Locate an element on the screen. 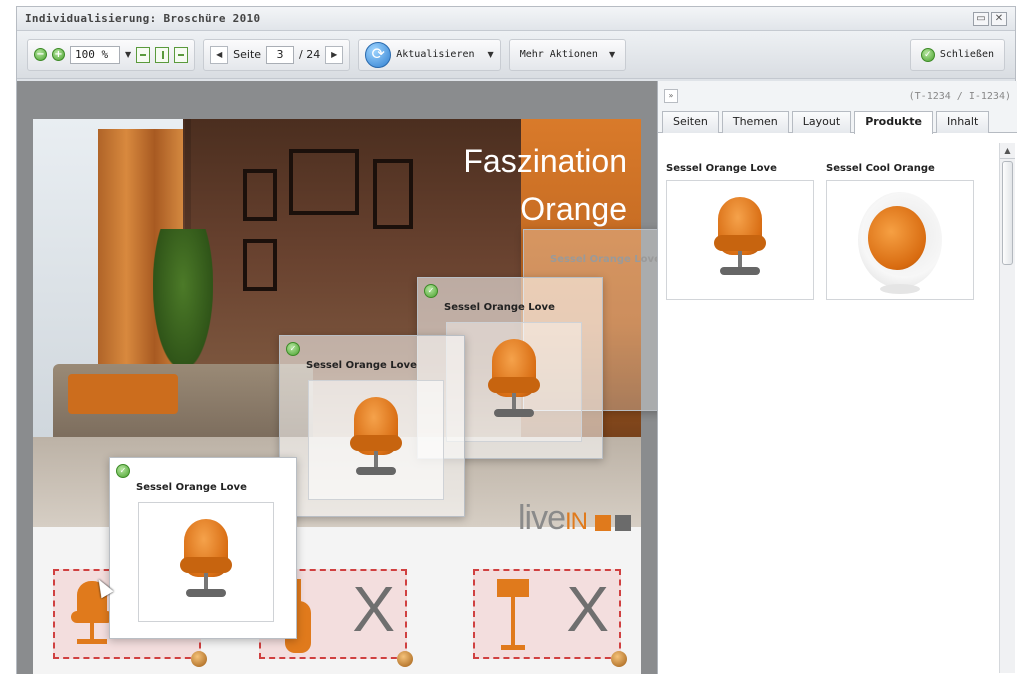 This screenshot has width=1022, height=674. sofa-cushion-image is located at coordinates (123, 394).